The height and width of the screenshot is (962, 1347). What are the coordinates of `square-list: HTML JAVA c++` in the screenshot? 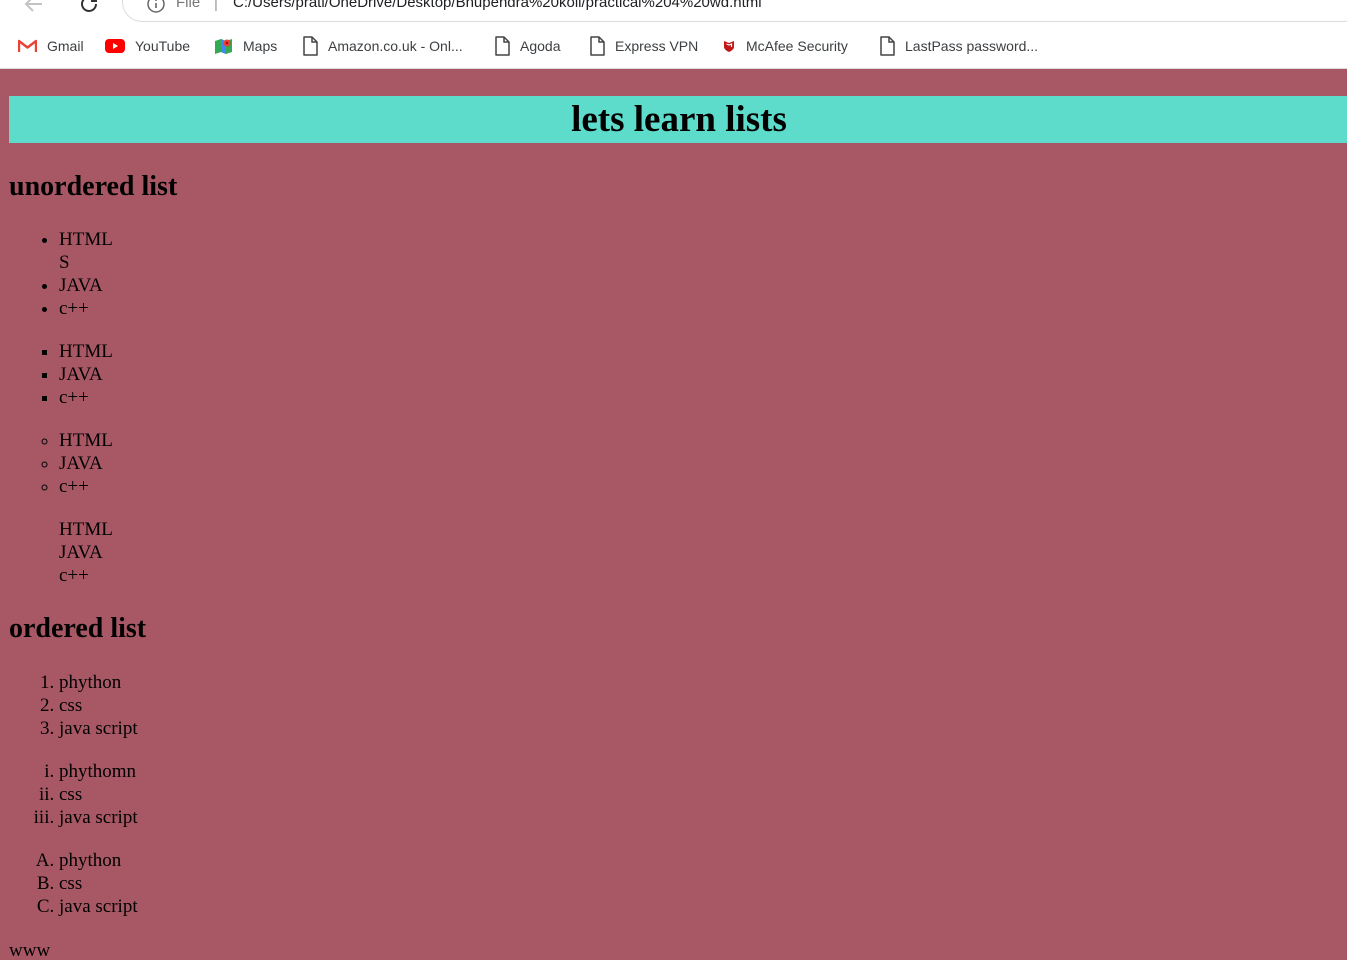 It's located at (179, 374).